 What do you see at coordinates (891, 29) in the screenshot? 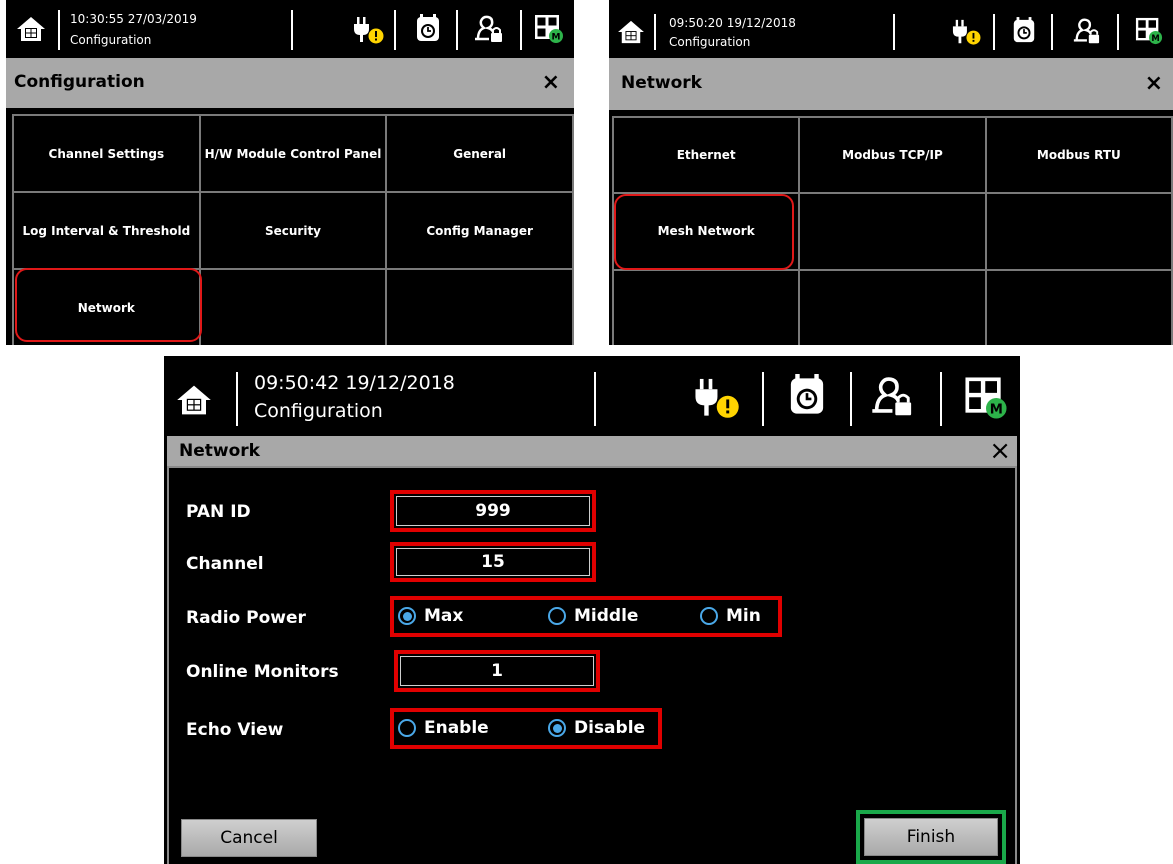
I see `header-bar: 09:50:20 19/12/2018 Configuration M` at bounding box center [891, 29].